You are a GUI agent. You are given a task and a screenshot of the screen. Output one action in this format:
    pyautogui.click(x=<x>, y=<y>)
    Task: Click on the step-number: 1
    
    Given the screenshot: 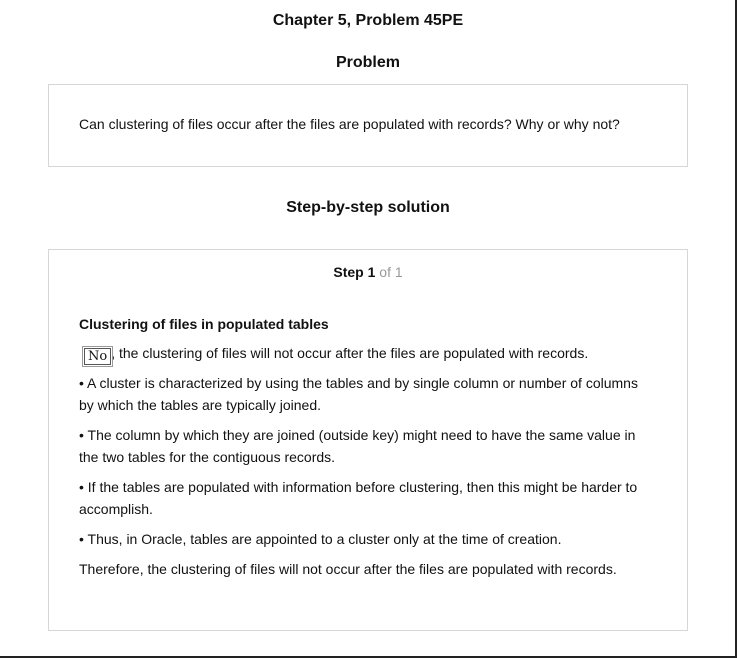 What is the action you would take?
    pyautogui.click(x=371, y=272)
    